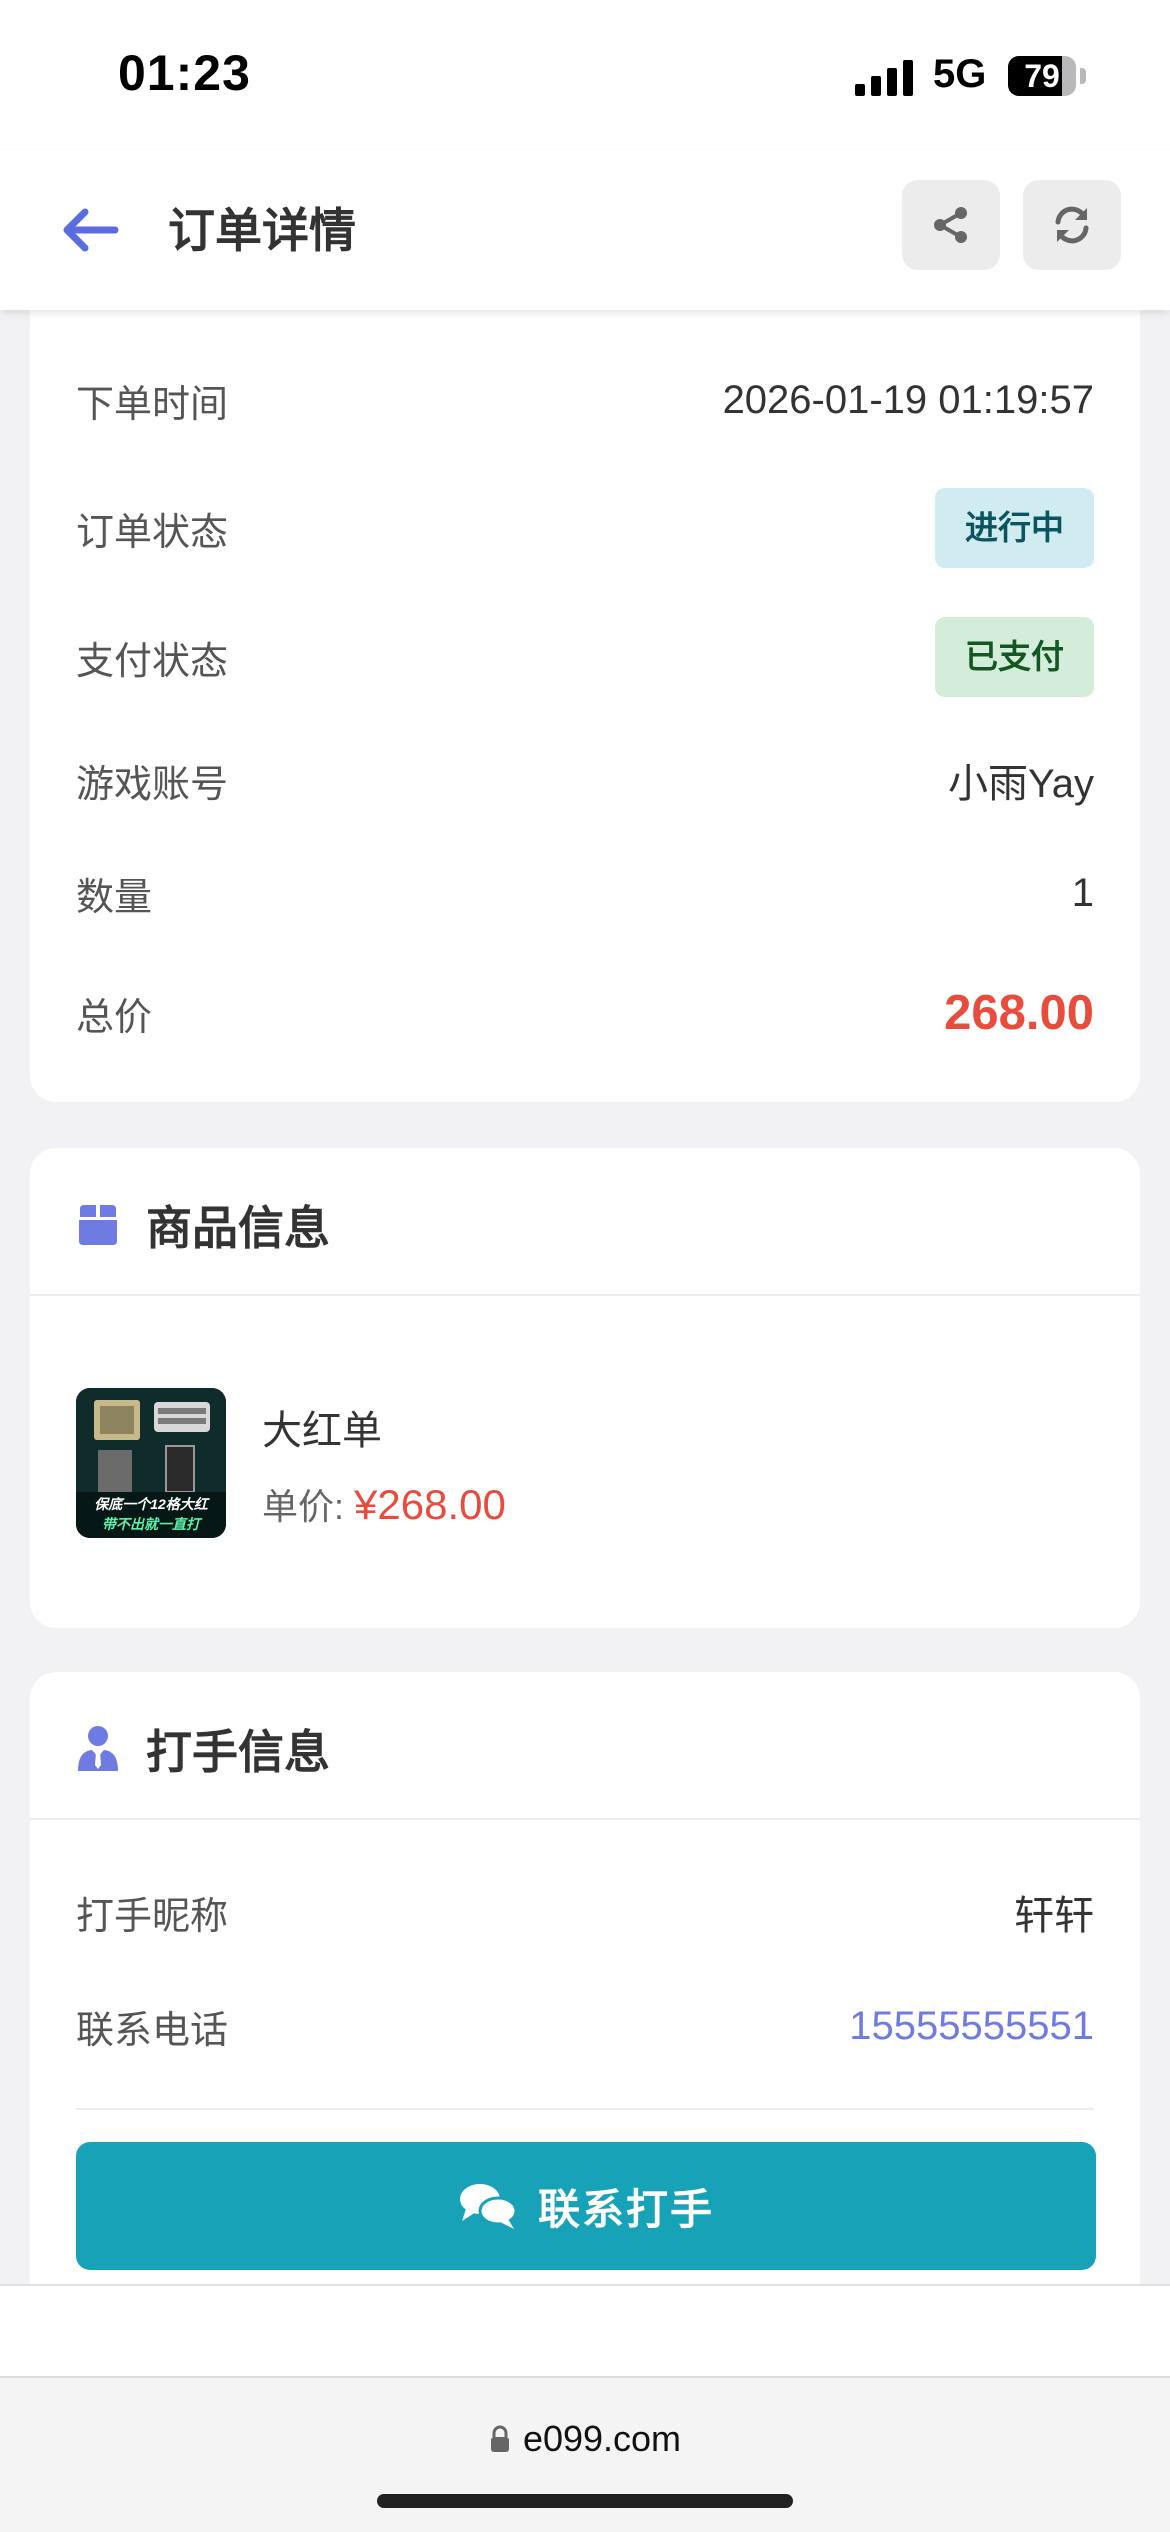 The height and width of the screenshot is (2532, 1170). I want to click on game-account-label: 游戏账号, so click(152, 784).